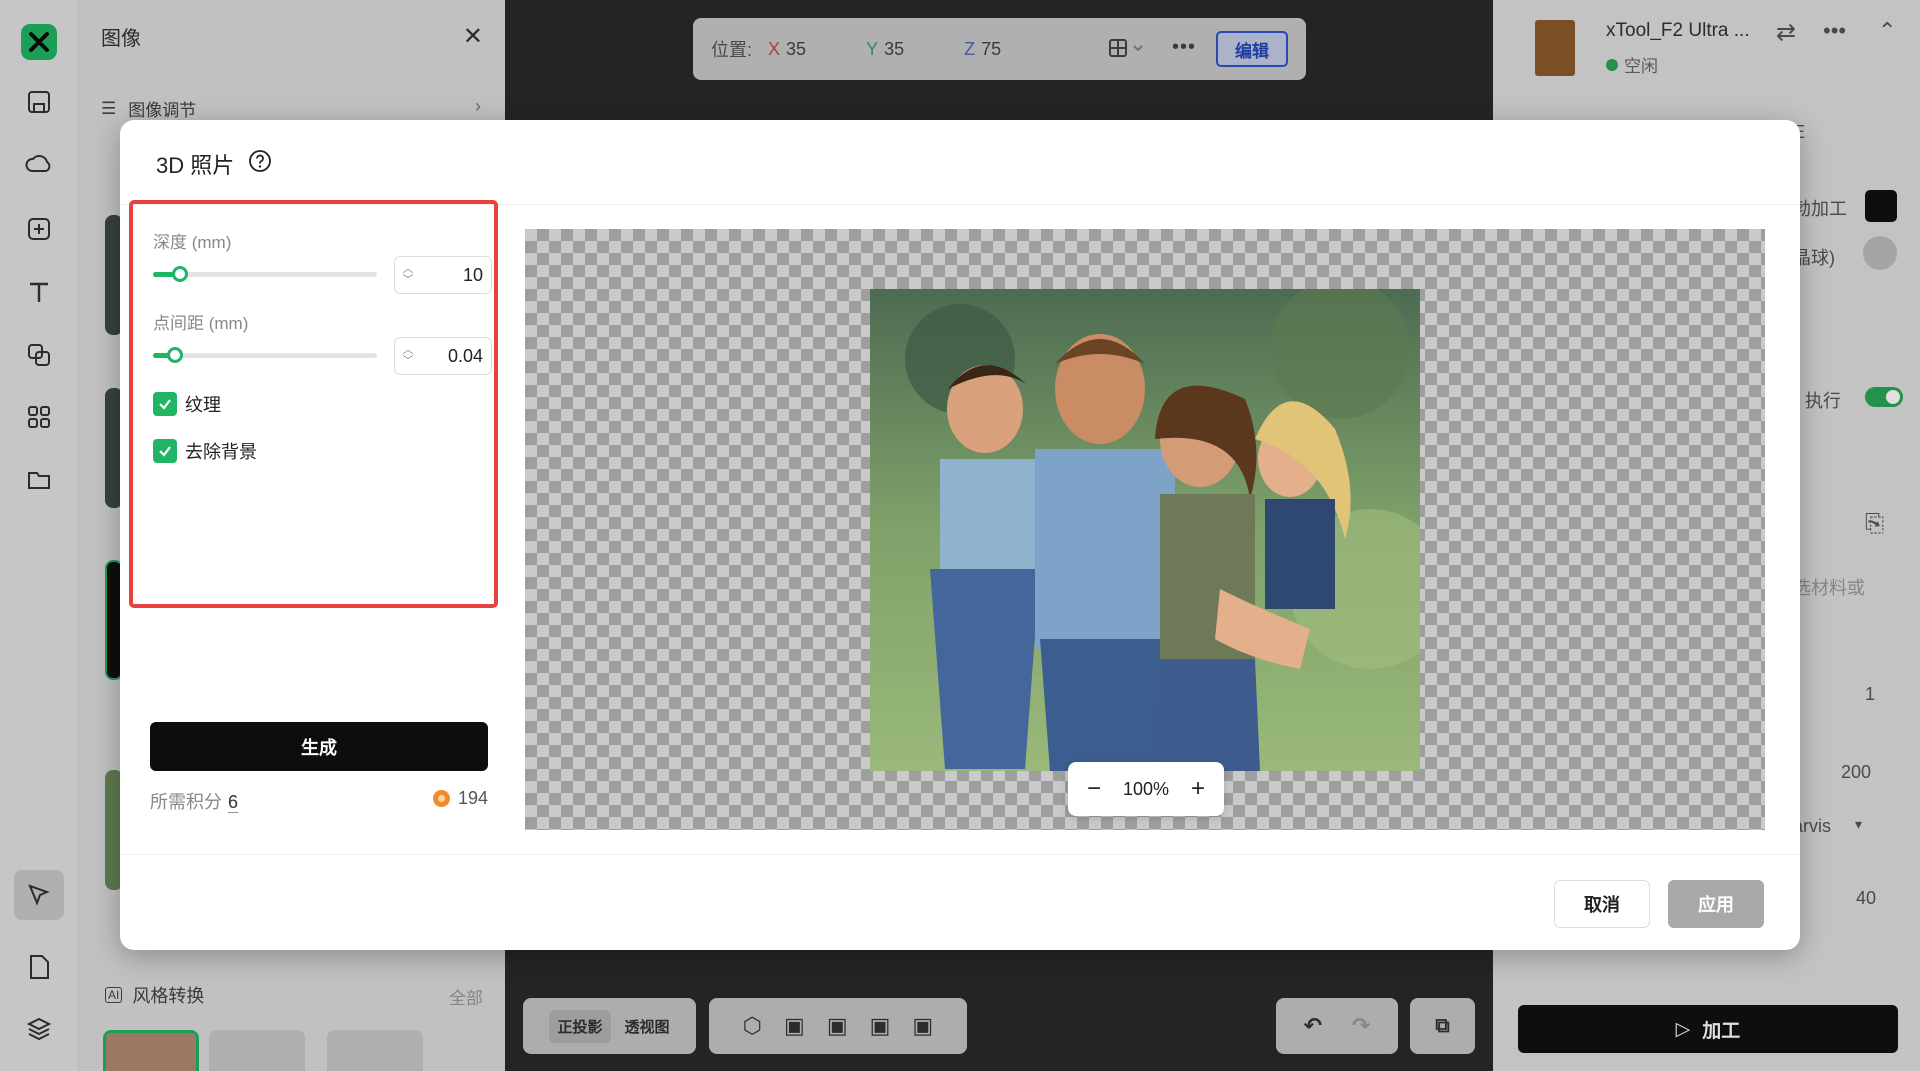  I want to click on depth-input: ︿ ﹀ 10, so click(443, 275).